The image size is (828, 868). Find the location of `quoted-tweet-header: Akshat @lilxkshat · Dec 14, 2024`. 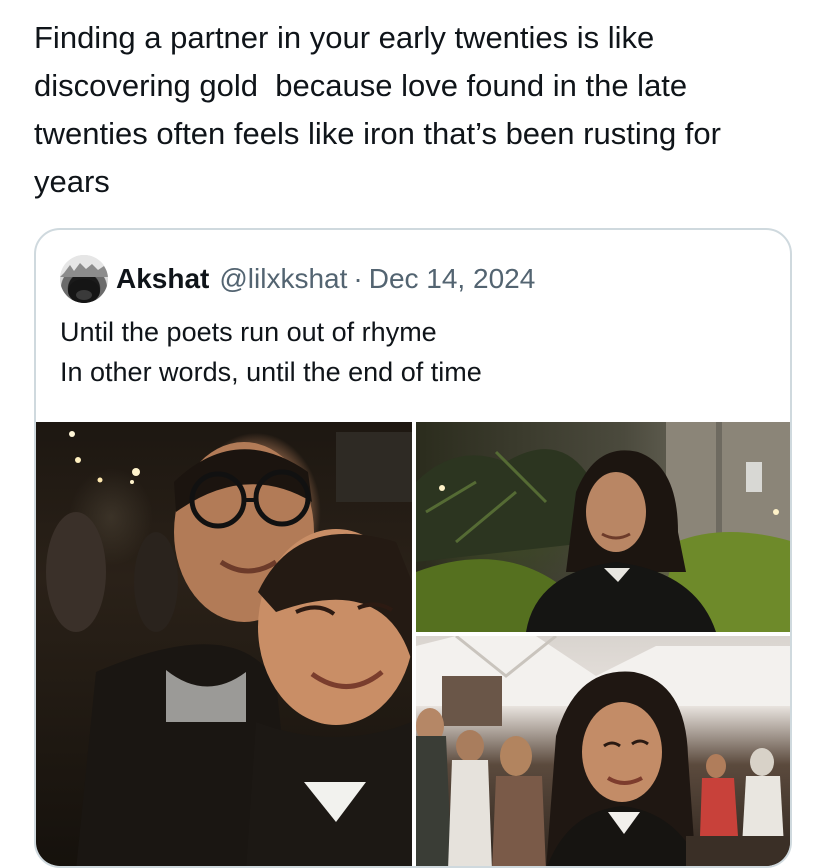

quoted-tweet-header: Akshat @lilxkshat · Dec 14, 2024 is located at coordinates (297, 279).